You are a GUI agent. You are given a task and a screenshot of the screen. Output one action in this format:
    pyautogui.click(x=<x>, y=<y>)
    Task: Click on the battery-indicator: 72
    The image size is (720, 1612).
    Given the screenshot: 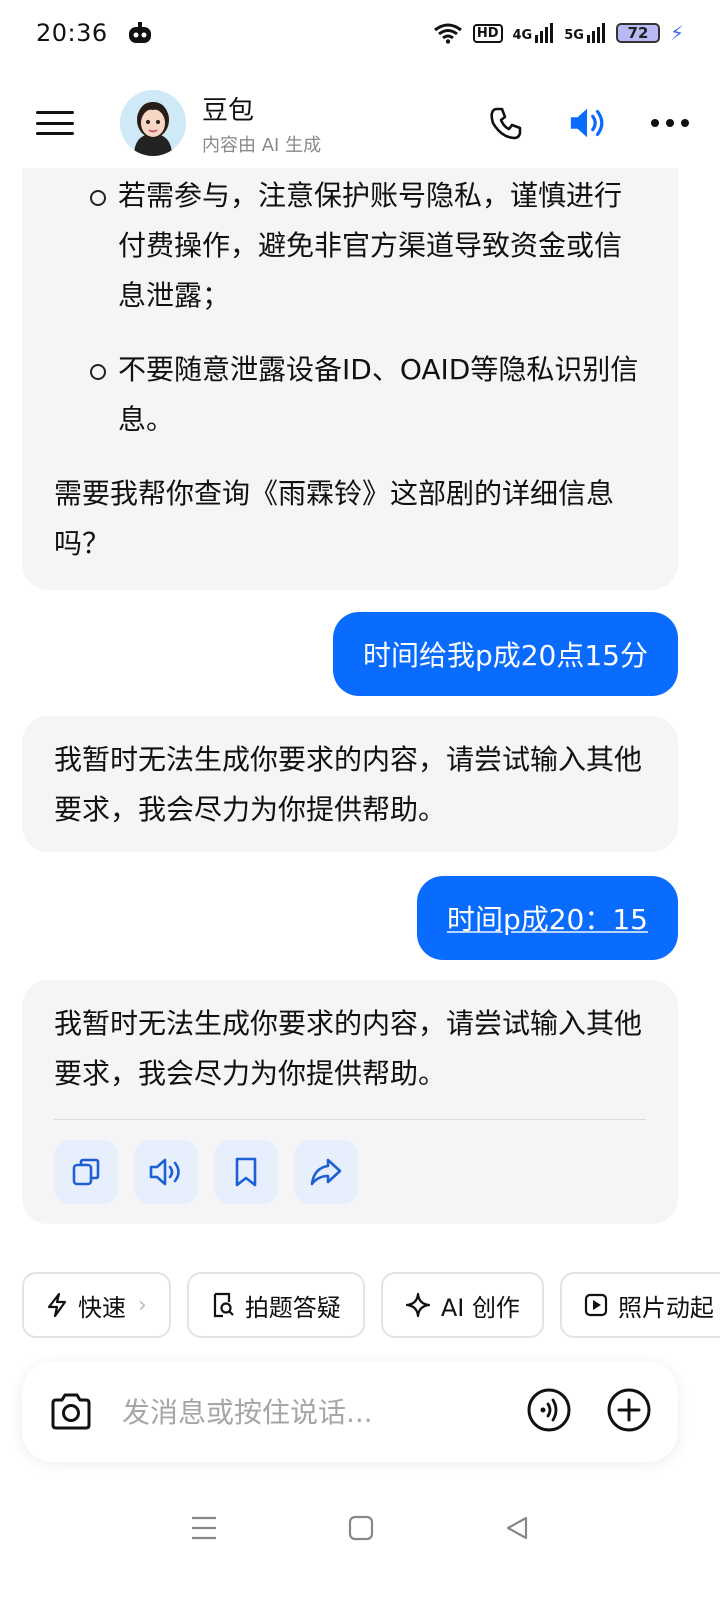 What is the action you would take?
    pyautogui.click(x=637, y=33)
    